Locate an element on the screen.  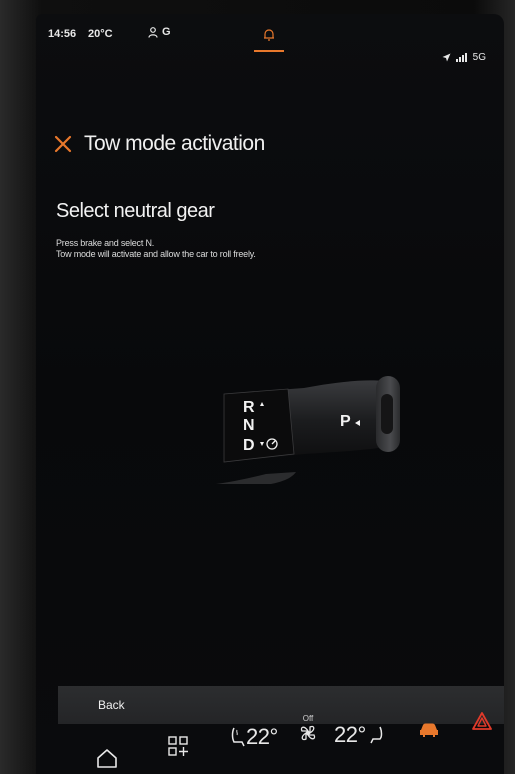
signal-icon is located at coordinates (461, 57).